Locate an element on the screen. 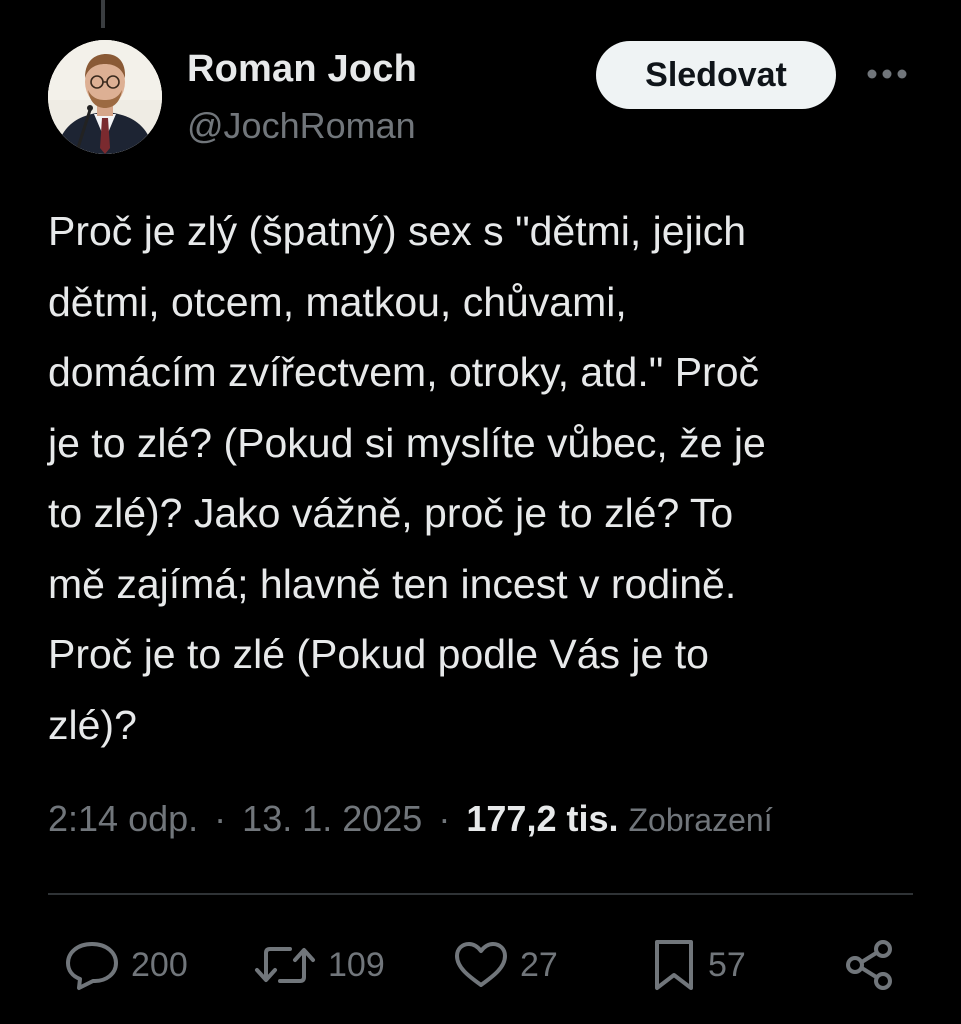 Image resolution: width=961 pixels, height=1024 pixels. bookmark-icon is located at coordinates (674, 965).